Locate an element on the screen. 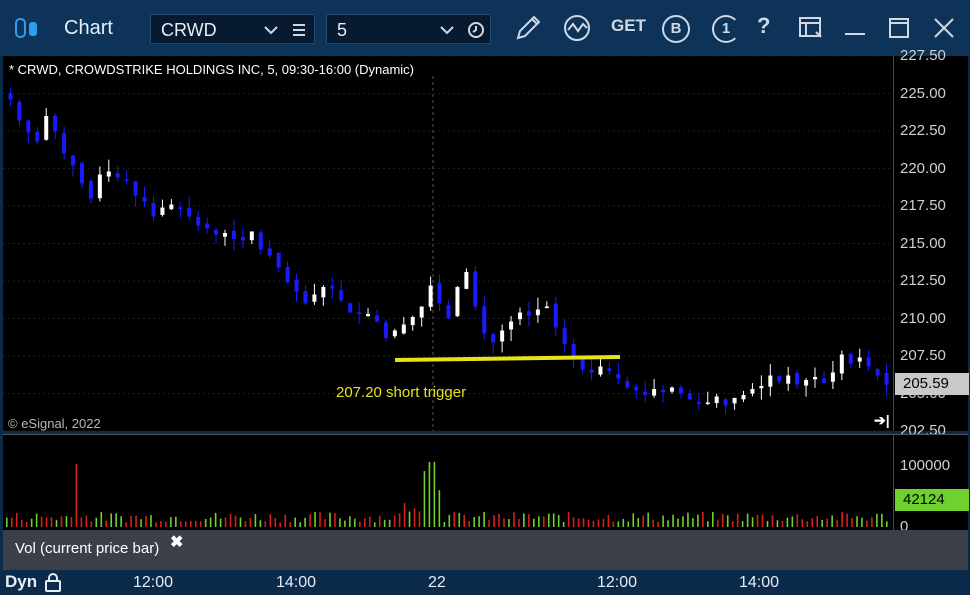 Image resolution: width=970 pixels, height=595 pixels. layout-icon is located at coordinates (811, 28).